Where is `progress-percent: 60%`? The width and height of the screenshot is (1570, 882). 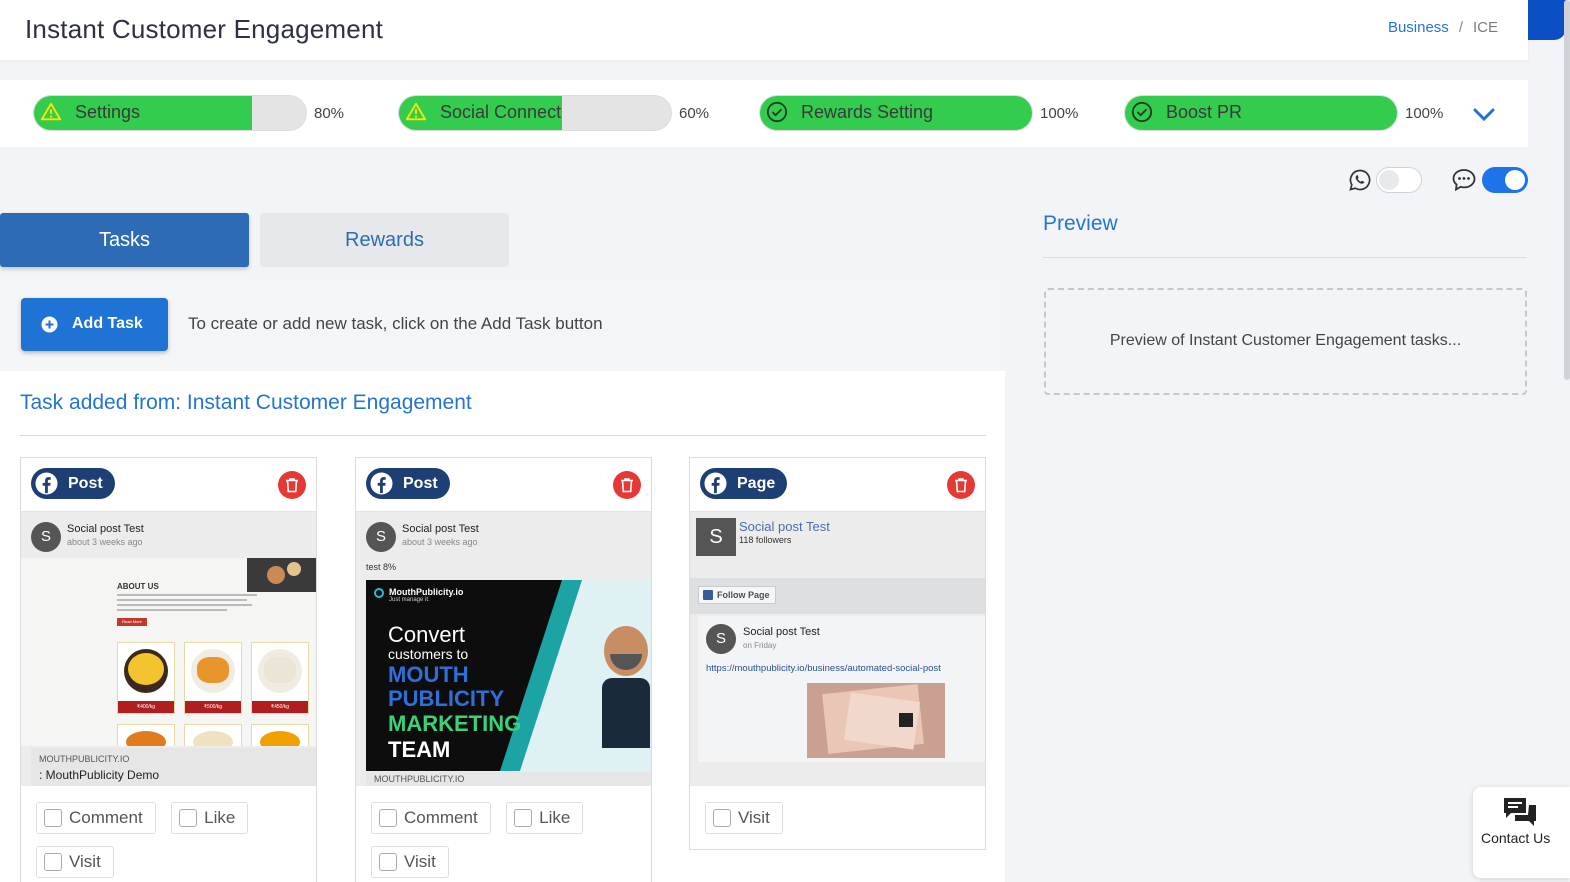
progress-percent: 60% is located at coordinates (694, 113).